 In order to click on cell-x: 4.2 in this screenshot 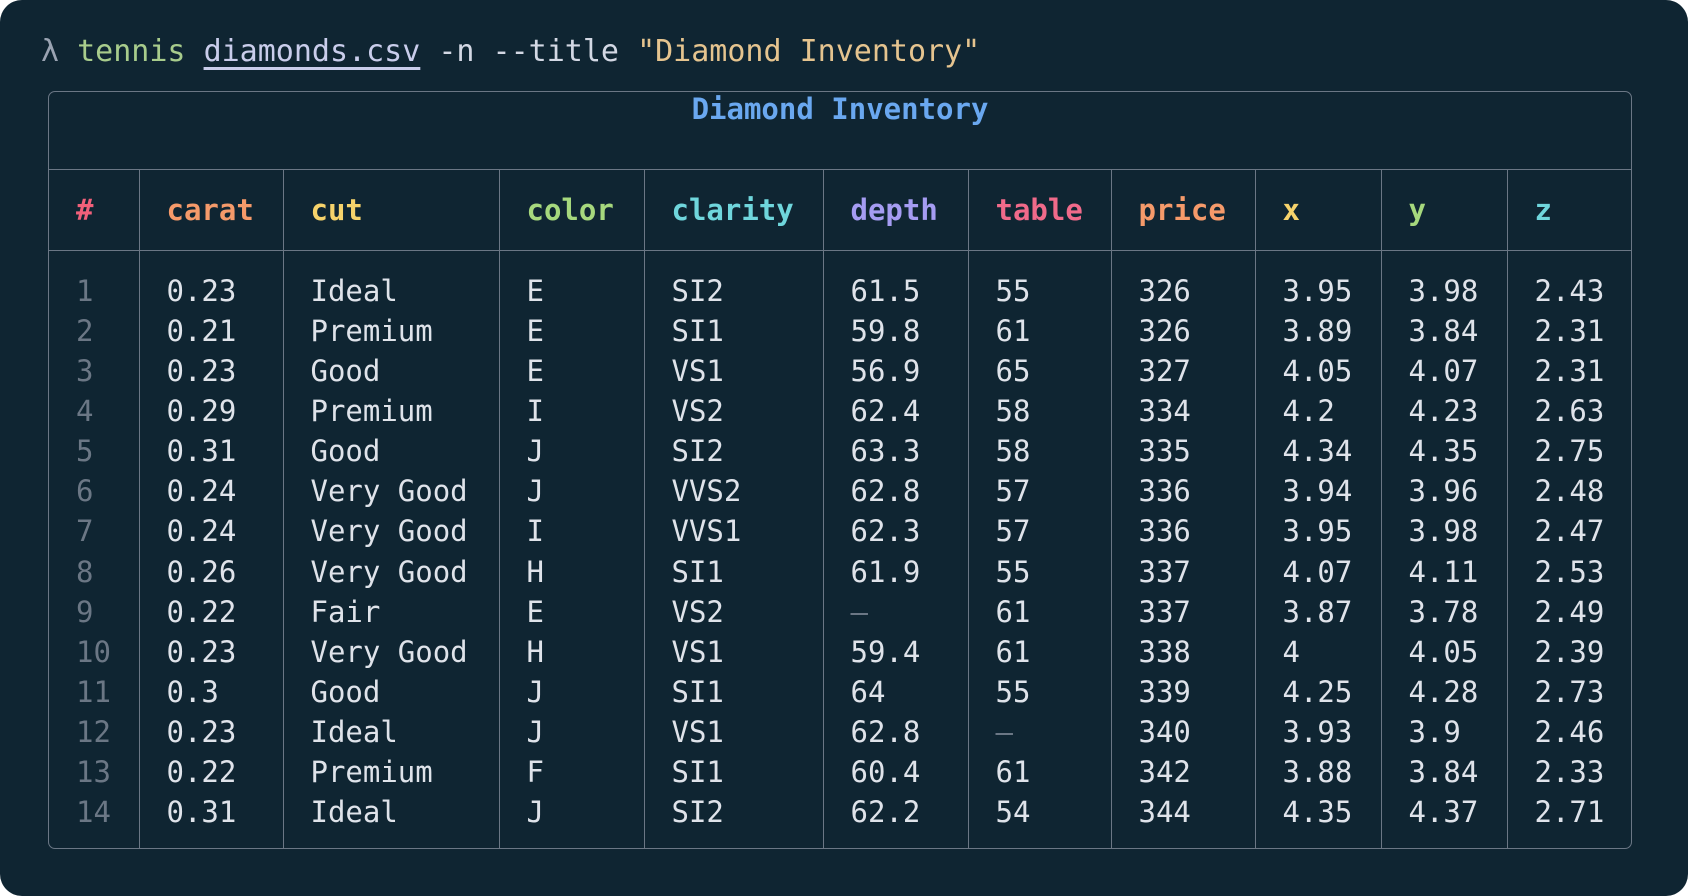, I will do `click(1317, 411)`.